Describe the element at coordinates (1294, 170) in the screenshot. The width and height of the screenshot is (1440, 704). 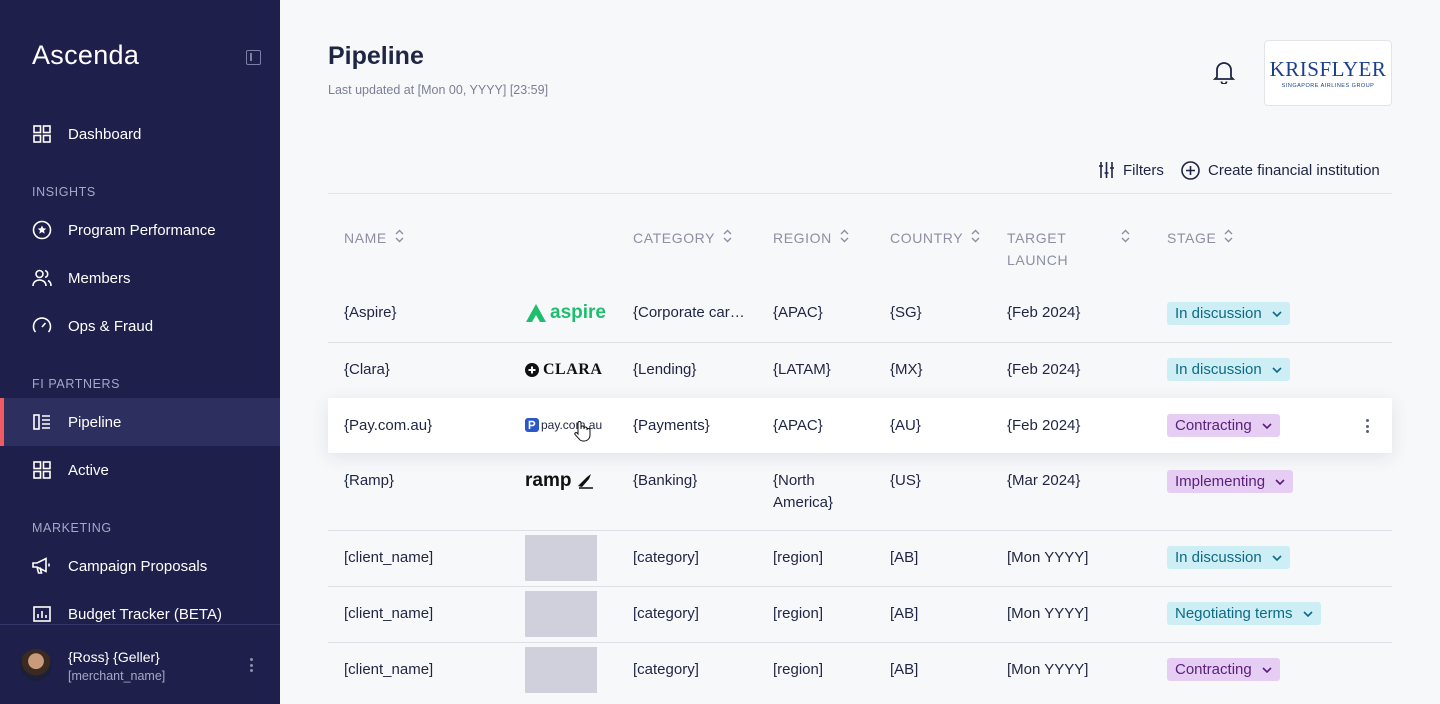
I see `create-fi-label: Create financial institution` at that location.